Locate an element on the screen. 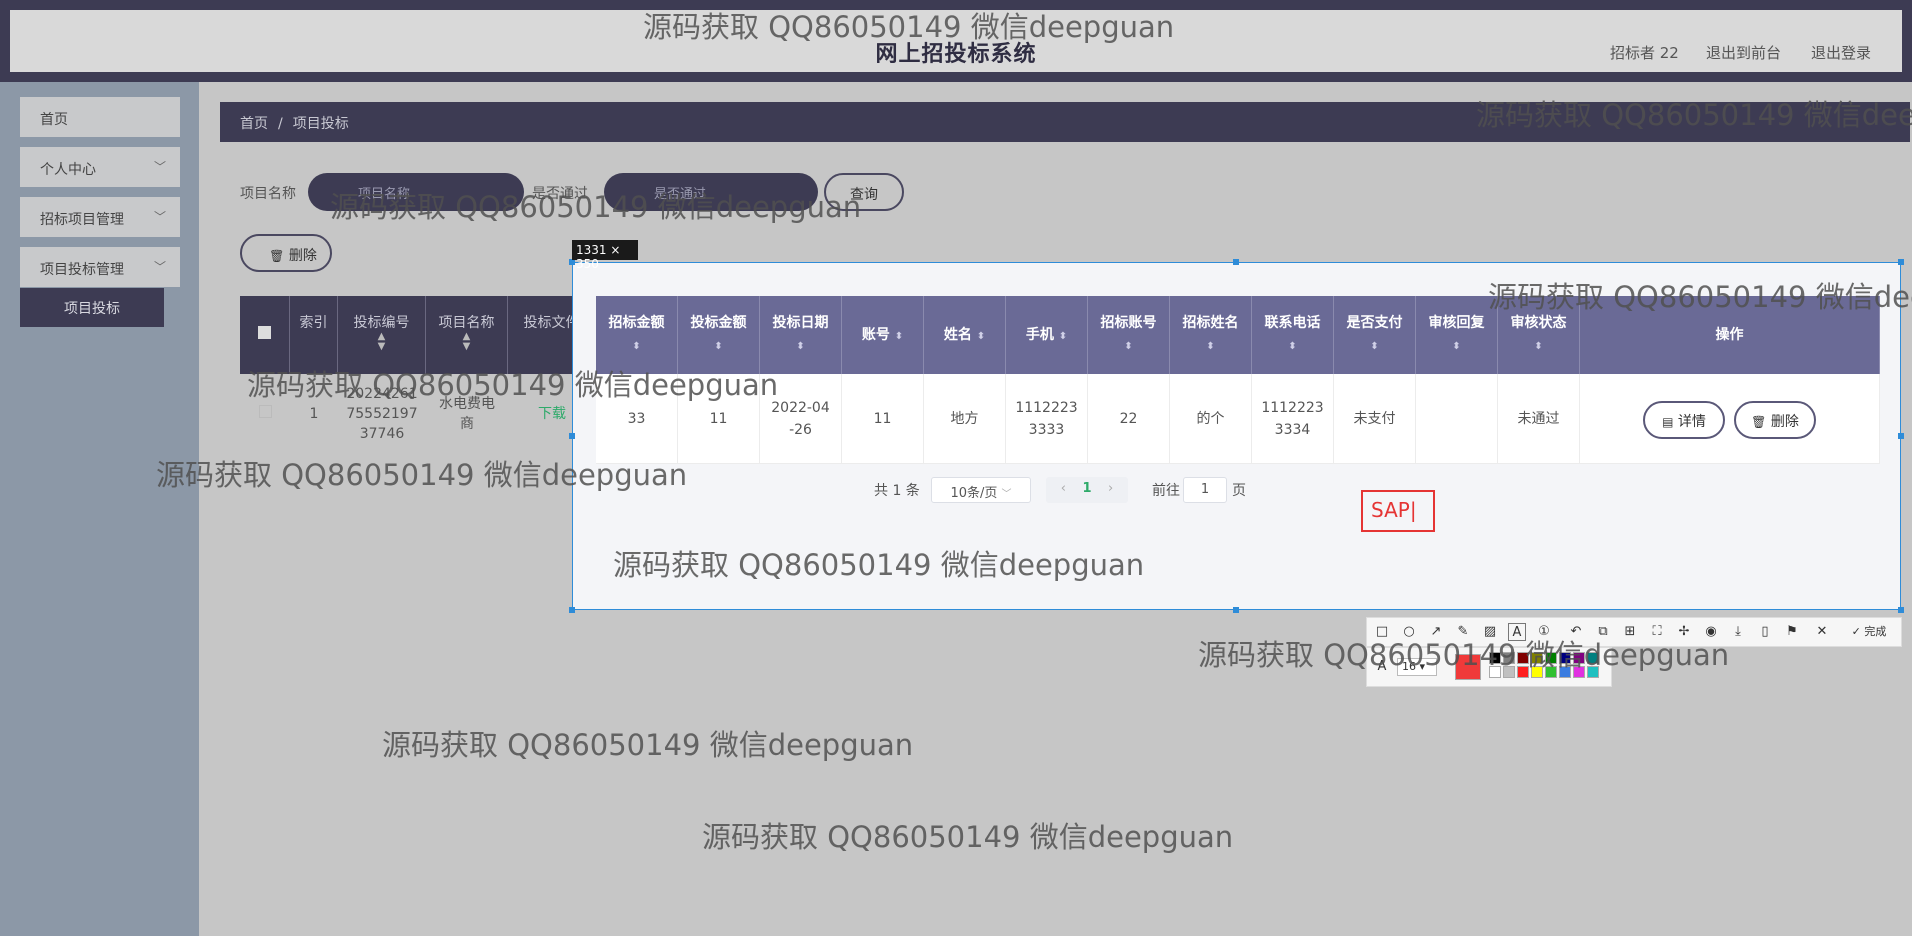  row-delete-button: 🗑 删除 is located at coordinates (1775, 420).